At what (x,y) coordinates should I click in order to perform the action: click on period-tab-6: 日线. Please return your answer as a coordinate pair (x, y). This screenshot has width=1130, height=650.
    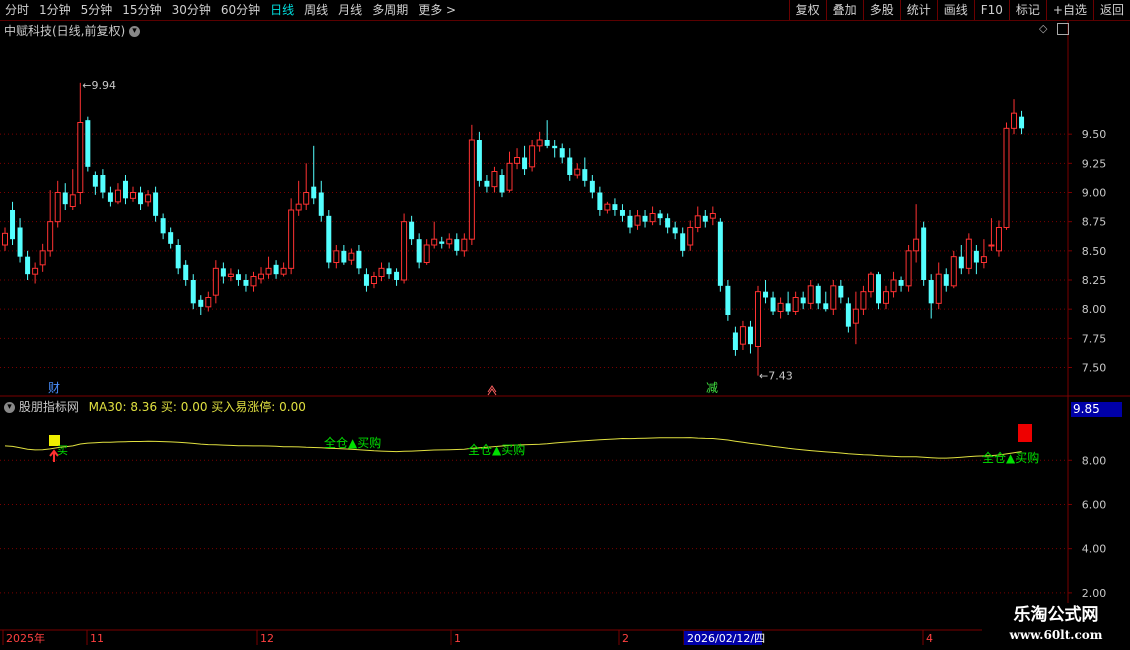
    Looking at the image, I should click on (282, 10).